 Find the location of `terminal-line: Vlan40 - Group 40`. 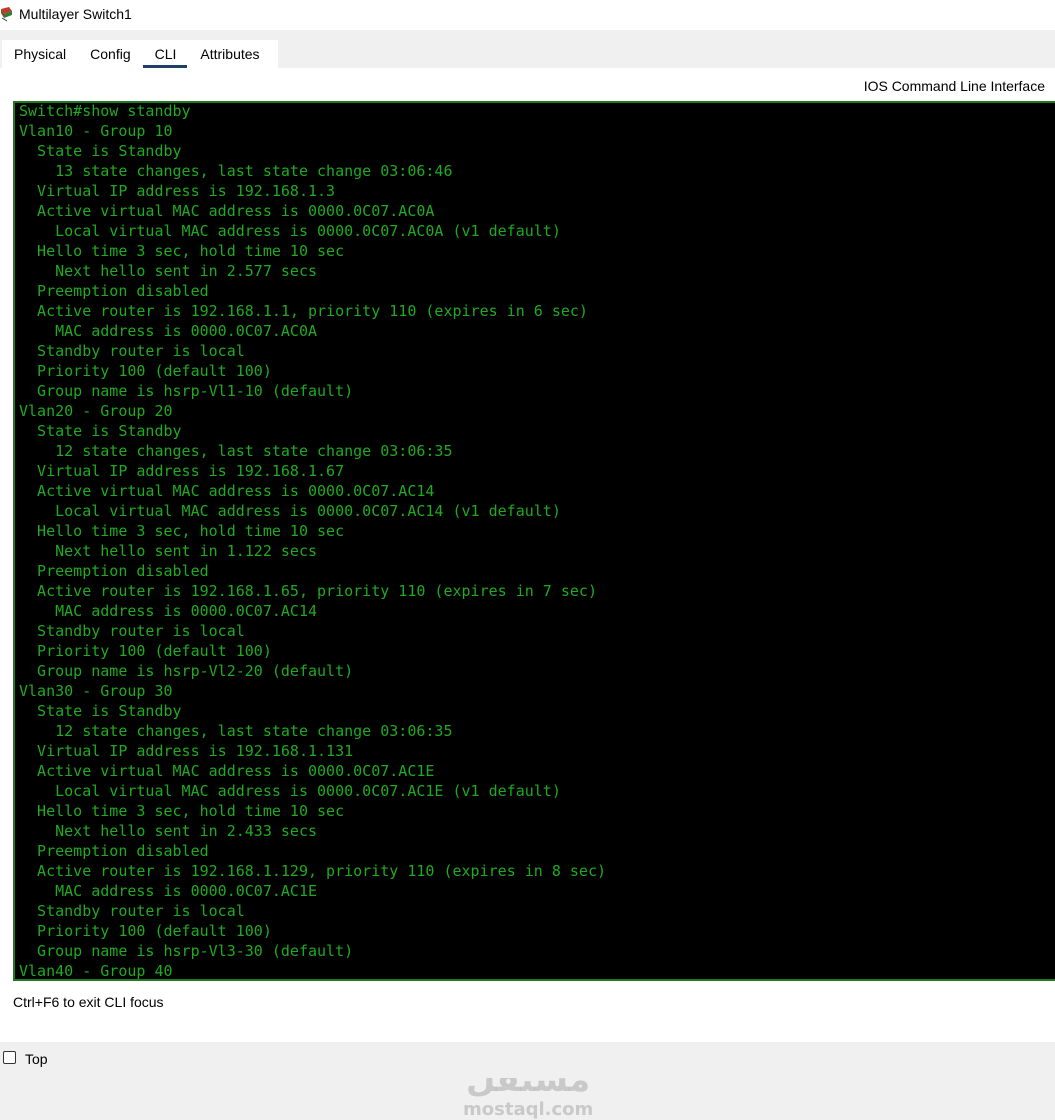

terminal-line: Vlan40 - Group 40 is located at coordinates (96, 971).